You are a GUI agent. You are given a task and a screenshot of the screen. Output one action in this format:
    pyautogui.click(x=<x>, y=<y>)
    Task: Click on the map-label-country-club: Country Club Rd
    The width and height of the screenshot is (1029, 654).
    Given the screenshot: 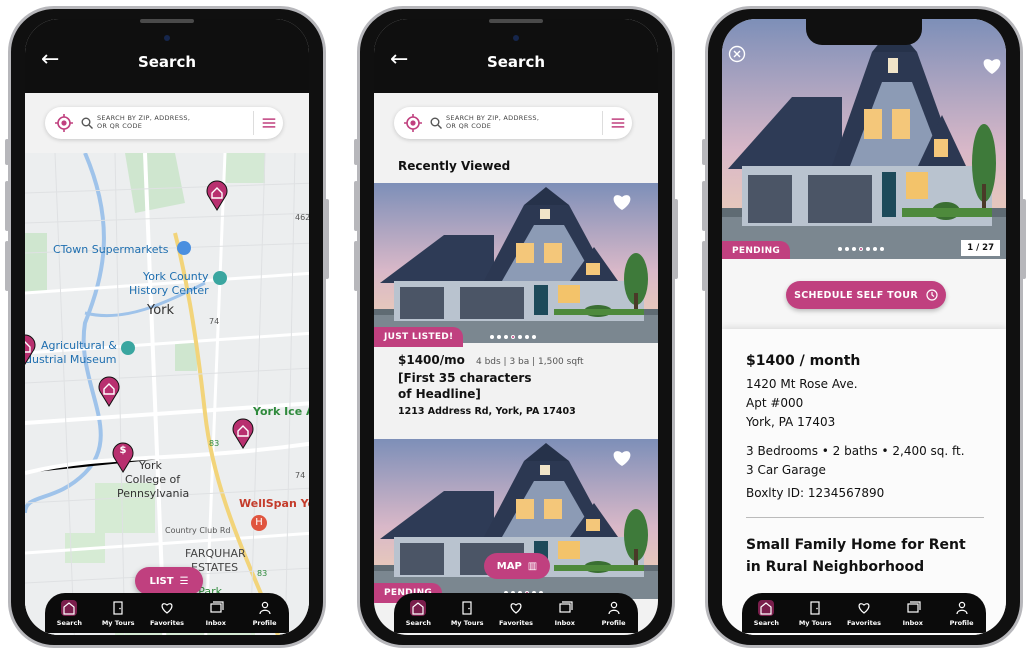 What is the action you would take?
    pyautogui.click(x=198, y=530)
    